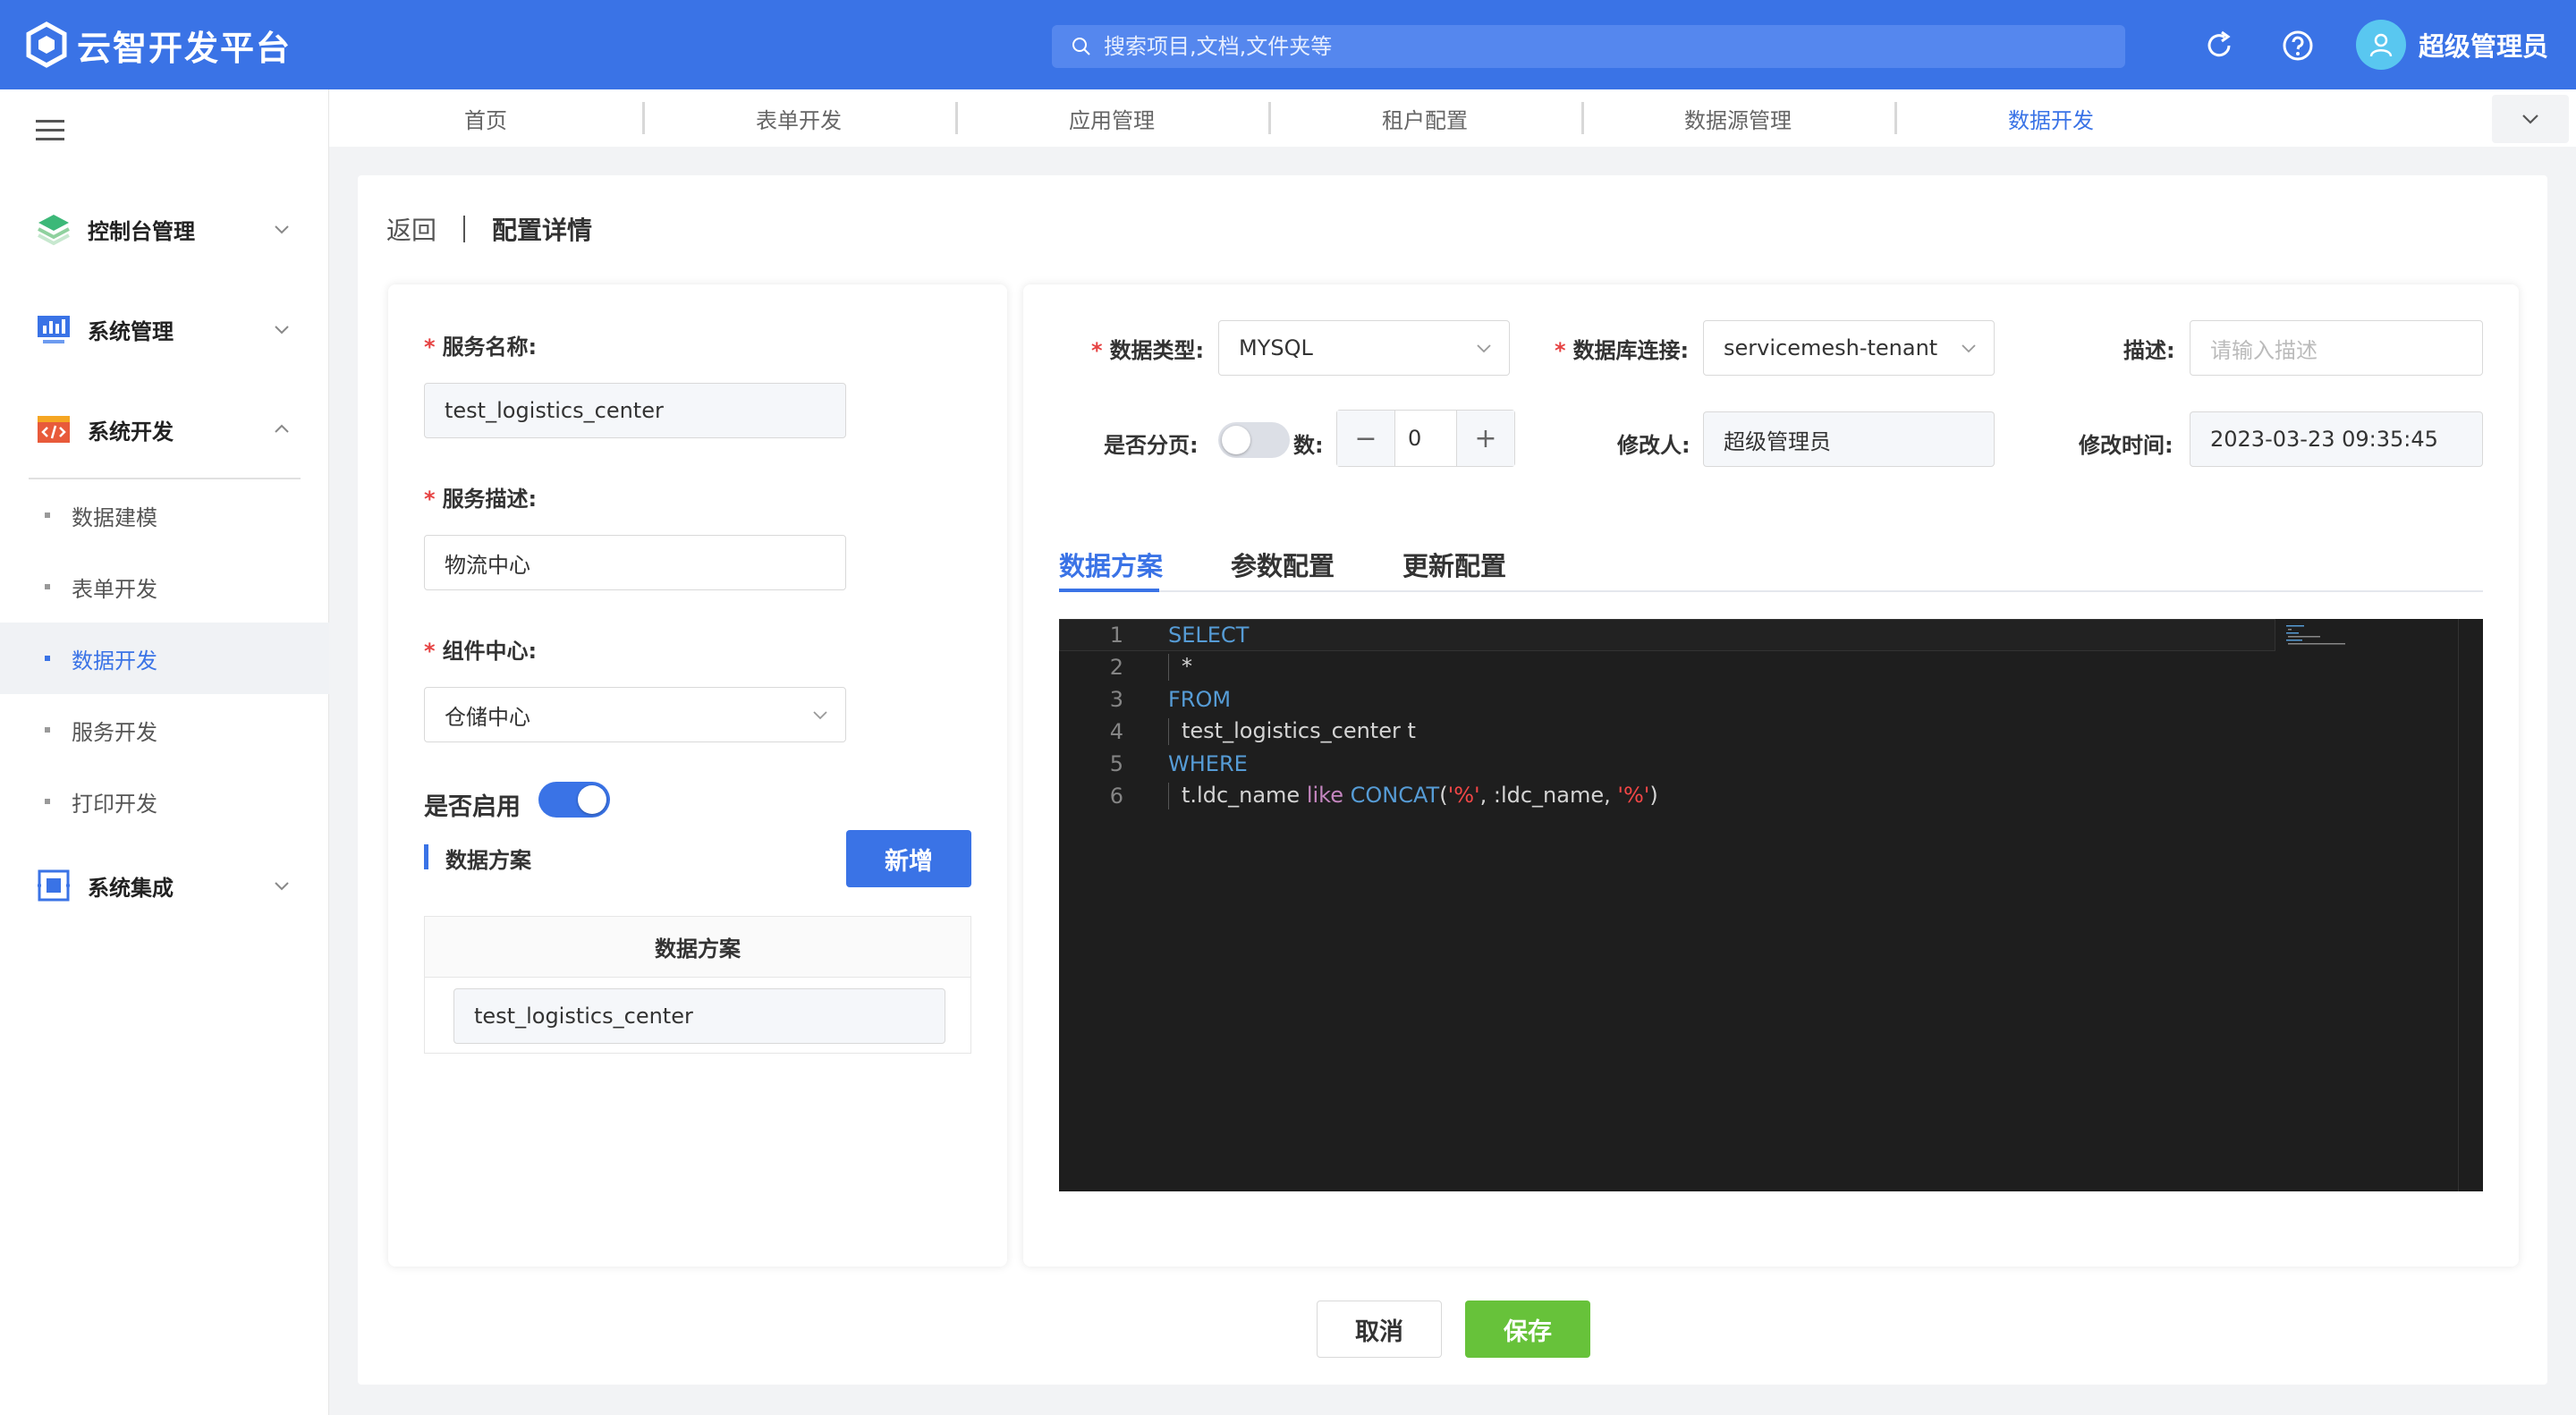 This screenshot has height=1415, width=2576. What do you see at coordinates (2336, 348) in the screenshot?
I see `desc-input: 请输入描述` at bounding box center [2336, 348].